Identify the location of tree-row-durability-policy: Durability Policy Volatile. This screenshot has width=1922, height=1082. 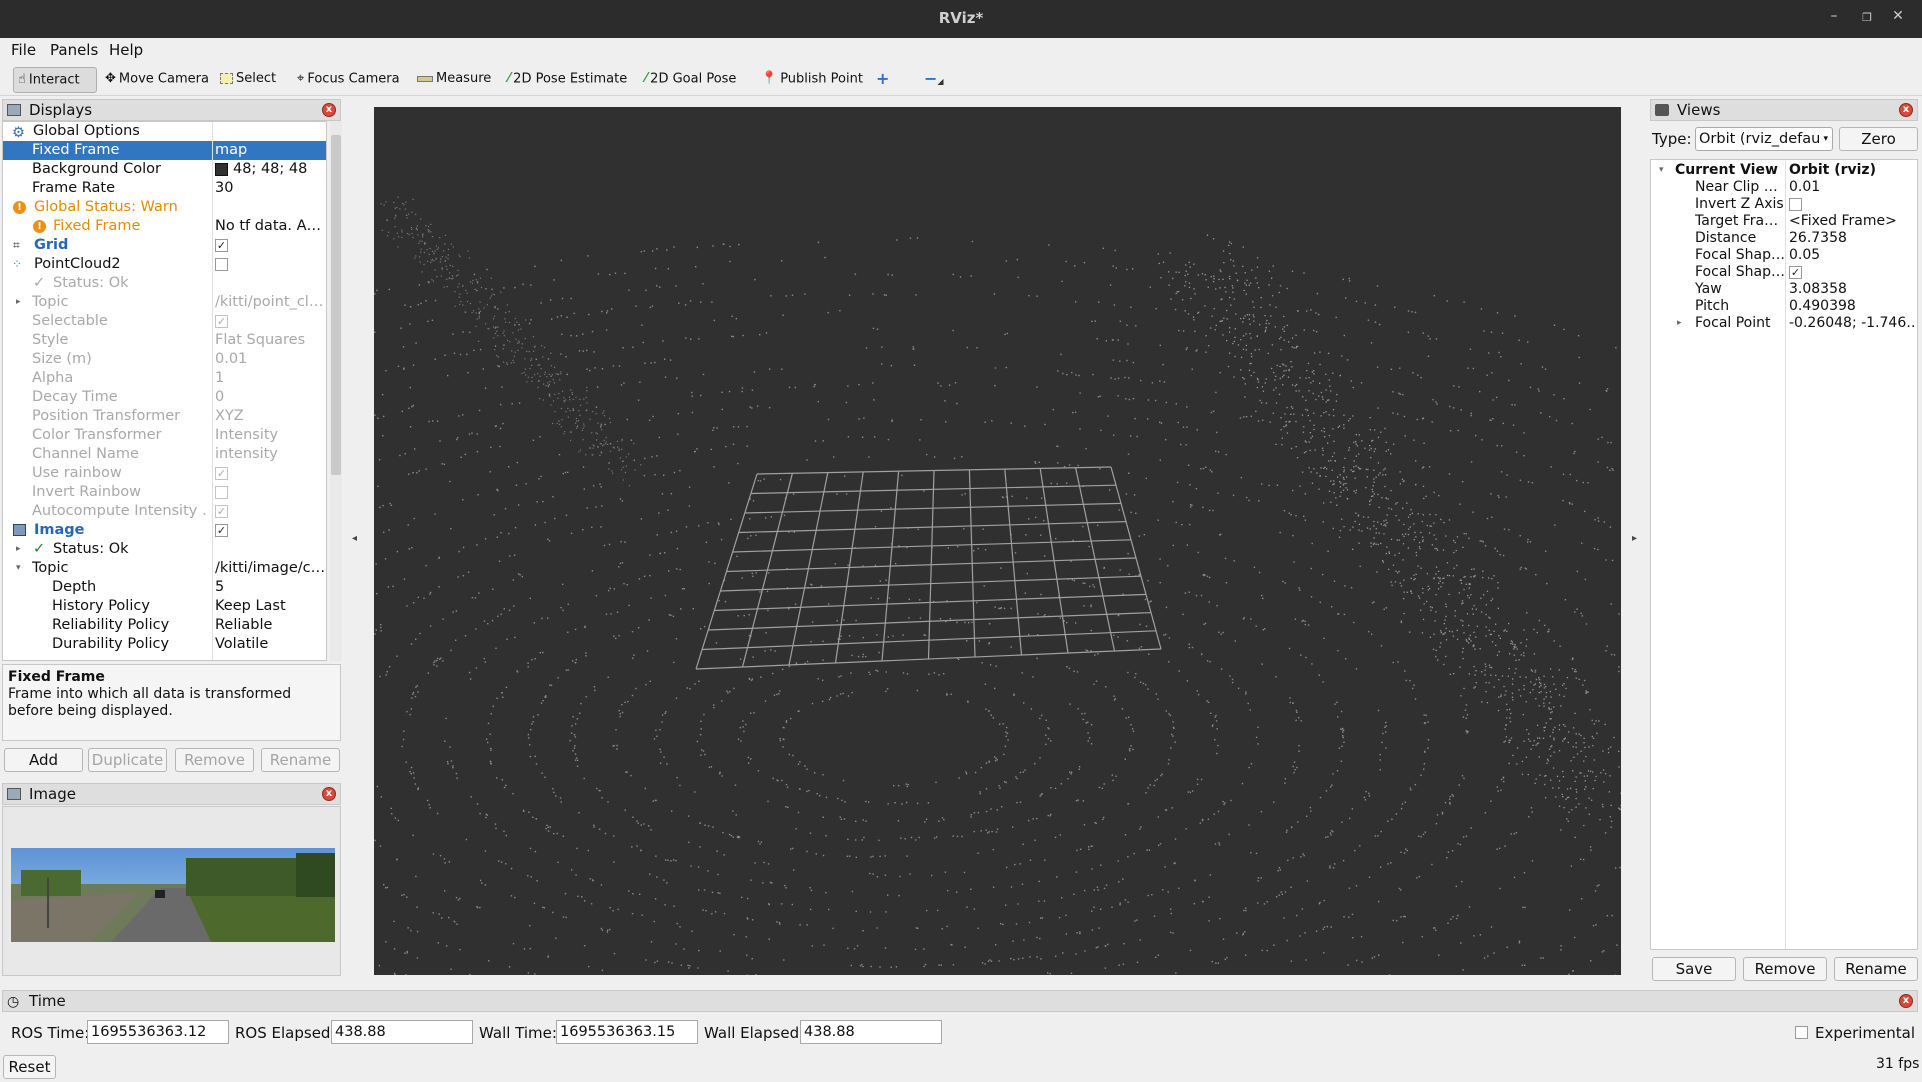
(164, 644).